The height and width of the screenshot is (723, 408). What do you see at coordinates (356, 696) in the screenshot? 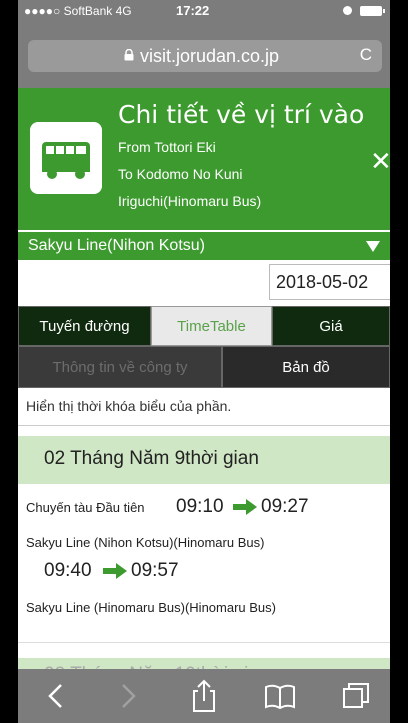
I see `tabs-icon` at bounding box center [356, 696].